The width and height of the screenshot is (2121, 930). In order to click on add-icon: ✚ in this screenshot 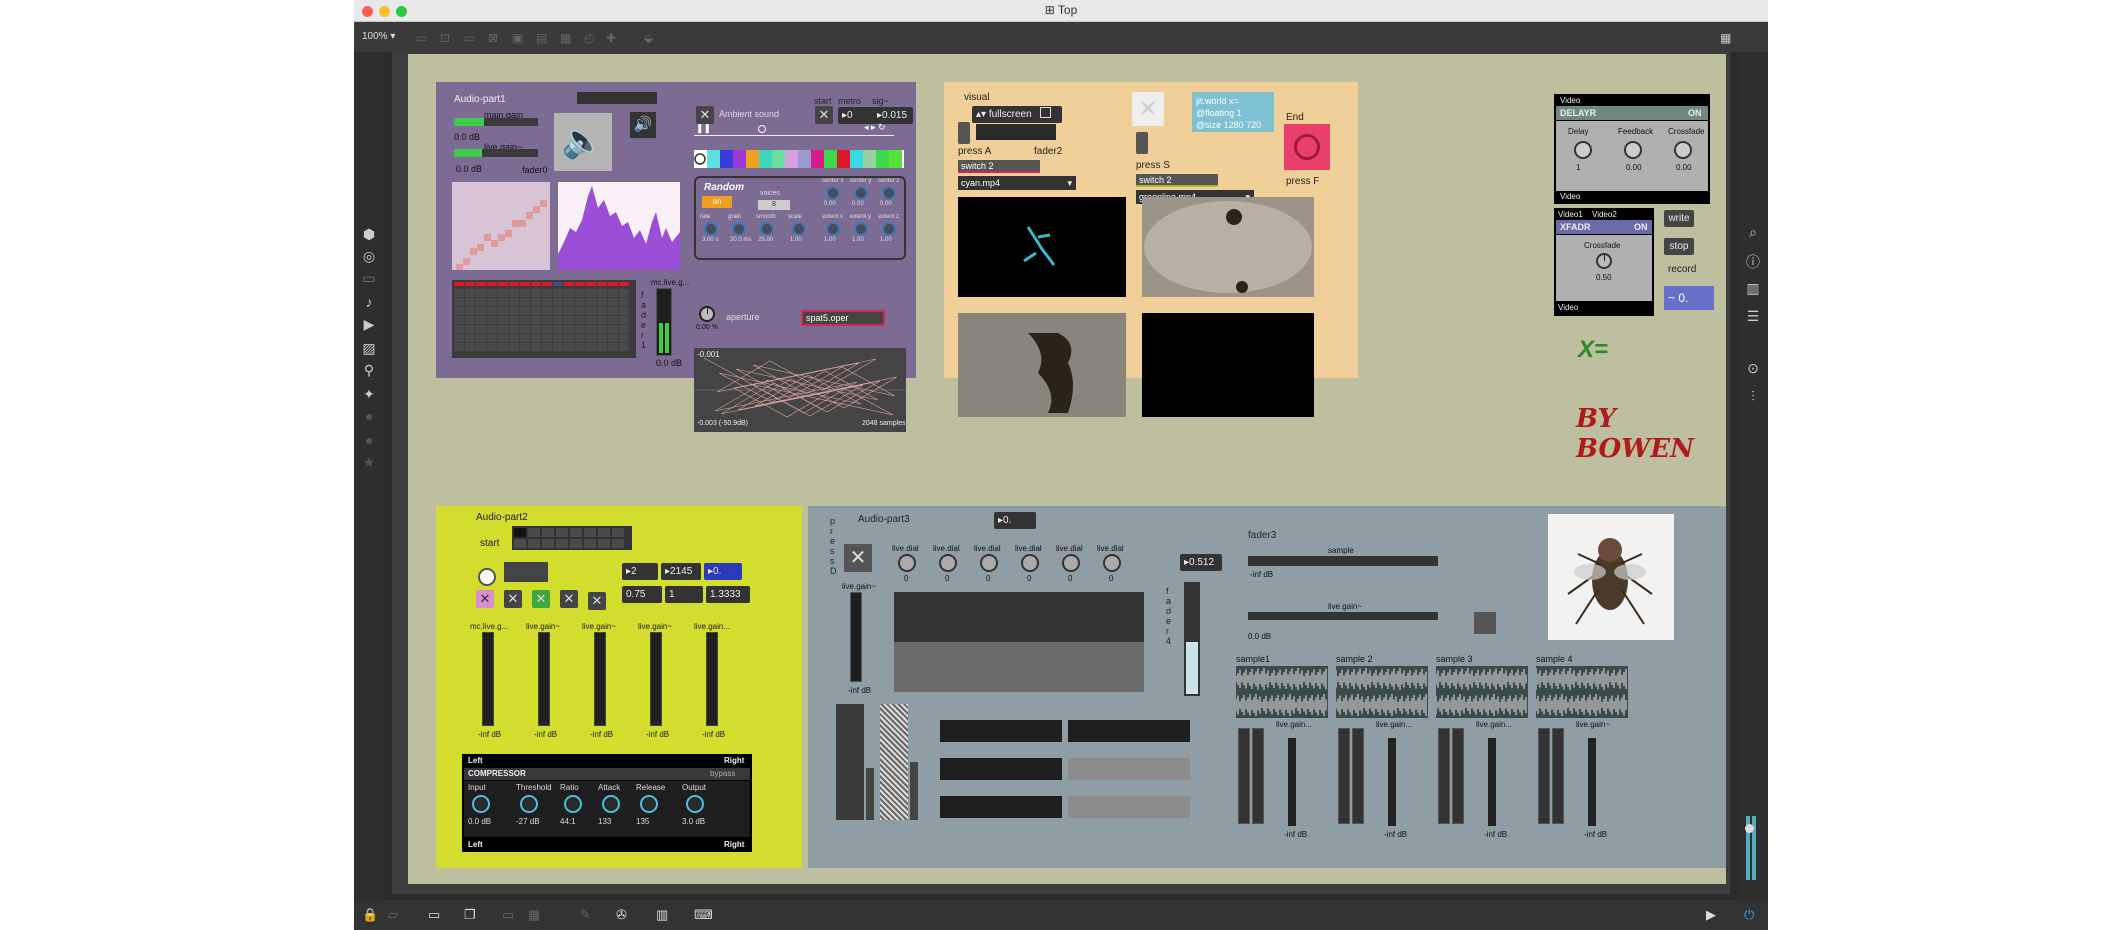, I will do `click(611, 38)`.